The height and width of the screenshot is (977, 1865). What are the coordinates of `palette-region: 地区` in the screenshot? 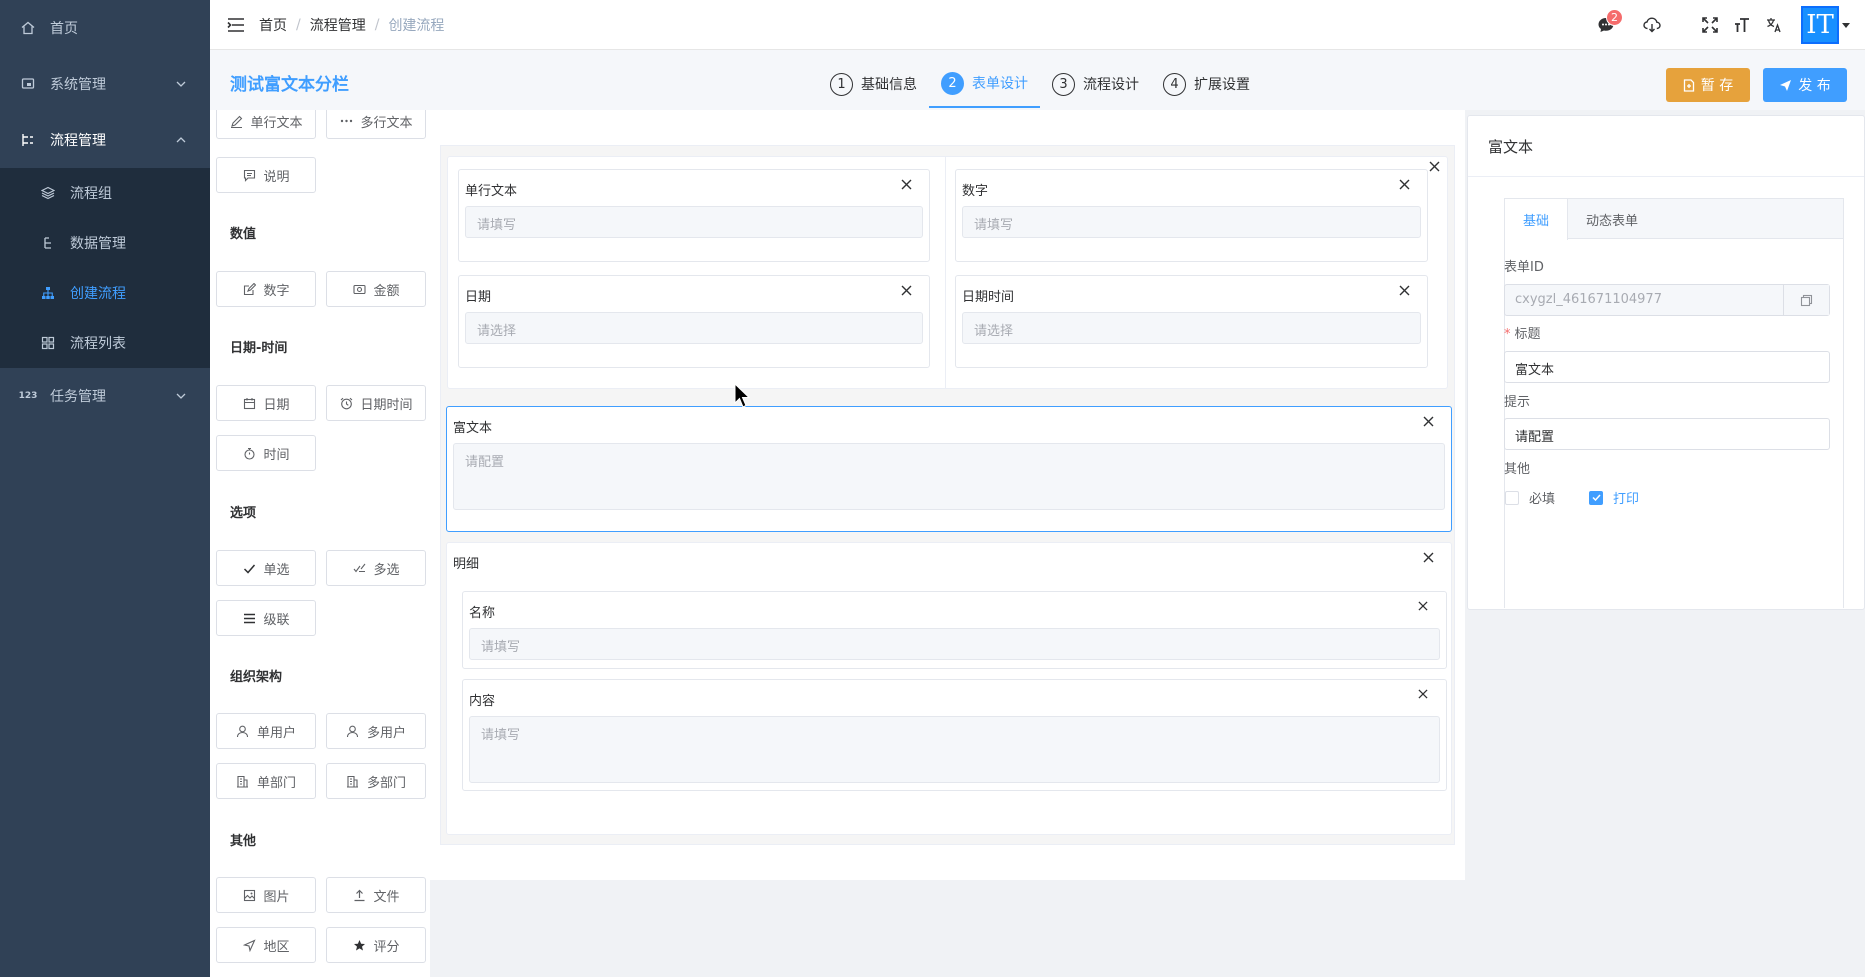 It's located at (266, 945).